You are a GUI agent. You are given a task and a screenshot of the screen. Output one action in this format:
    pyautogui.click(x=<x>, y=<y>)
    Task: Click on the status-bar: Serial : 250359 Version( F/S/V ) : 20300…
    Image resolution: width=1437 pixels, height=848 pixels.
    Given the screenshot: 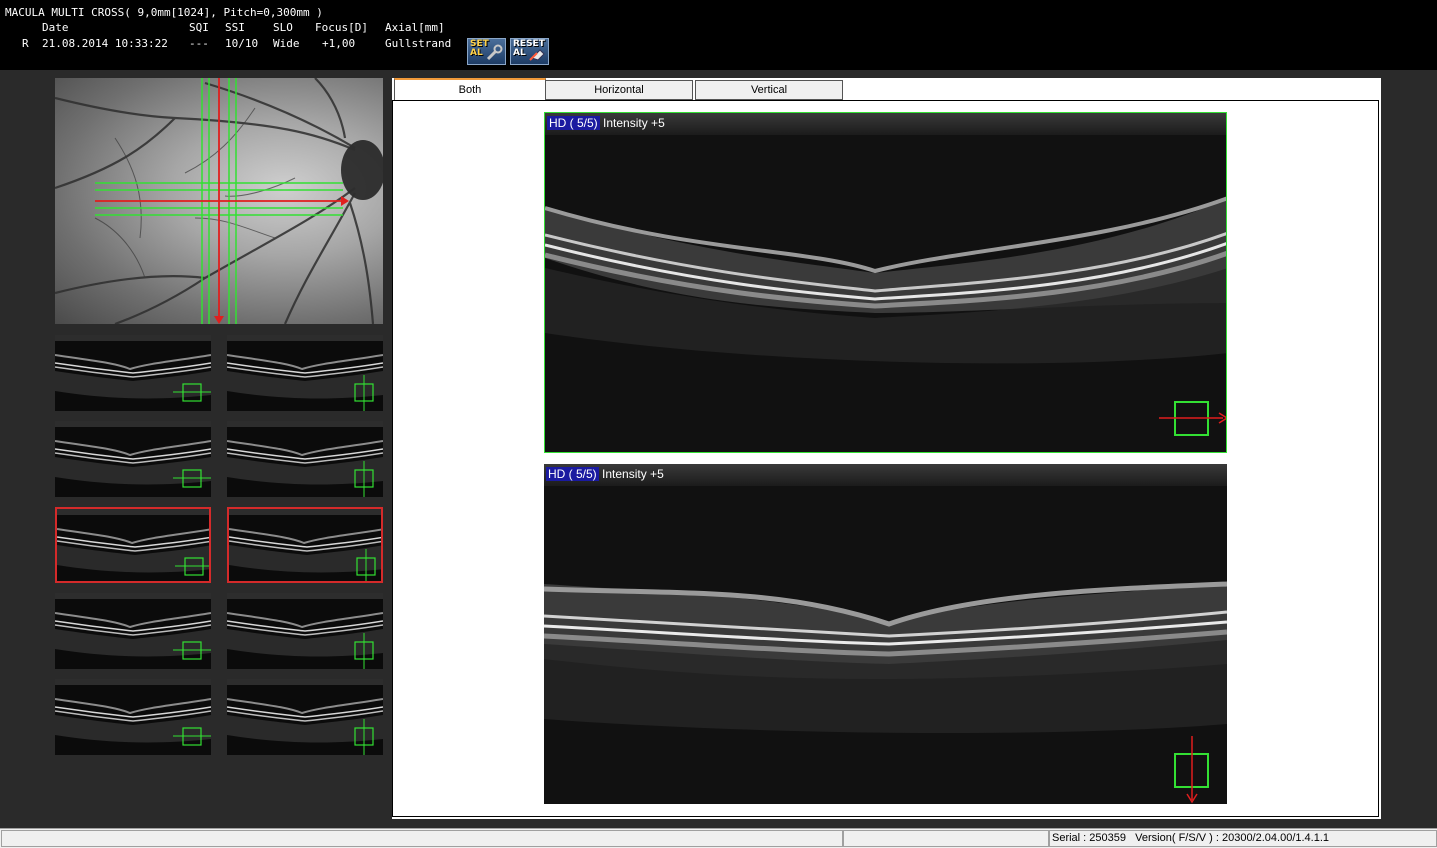 What is the action you would take?
    pyautogui.click(x=718, y=838)
    